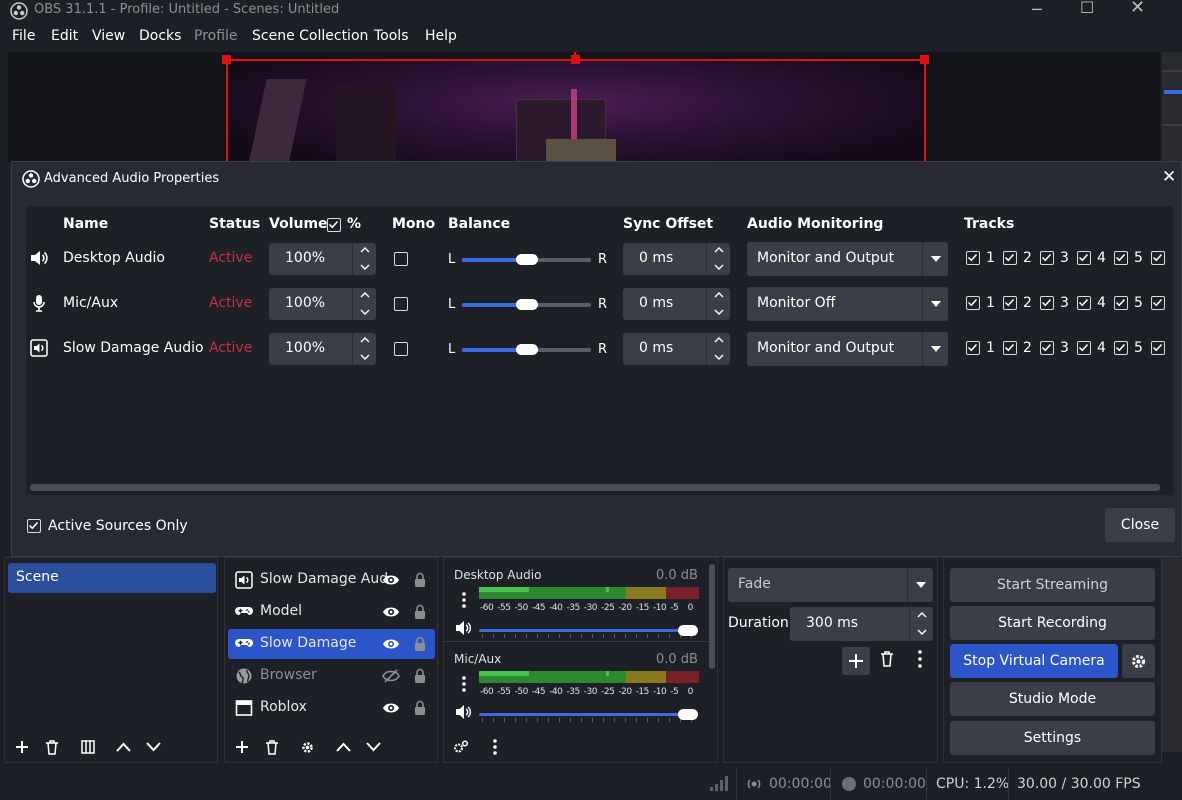 The image size is (1182, 800). Describe the element at coordinates (712, 616) in the screenshot. I see `mixer-scrollbar` at that location.